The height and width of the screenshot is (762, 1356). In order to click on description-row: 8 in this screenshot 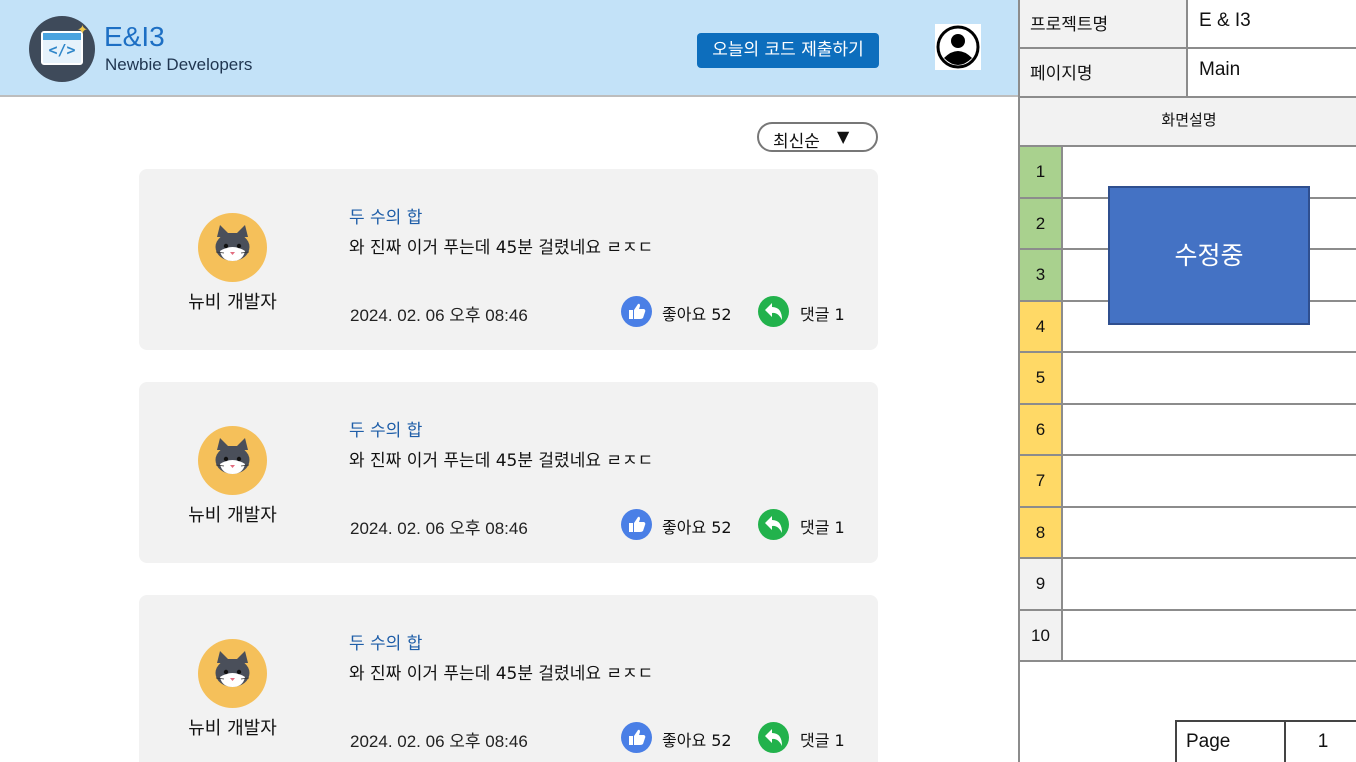, I will do `click(1188, 533)`.